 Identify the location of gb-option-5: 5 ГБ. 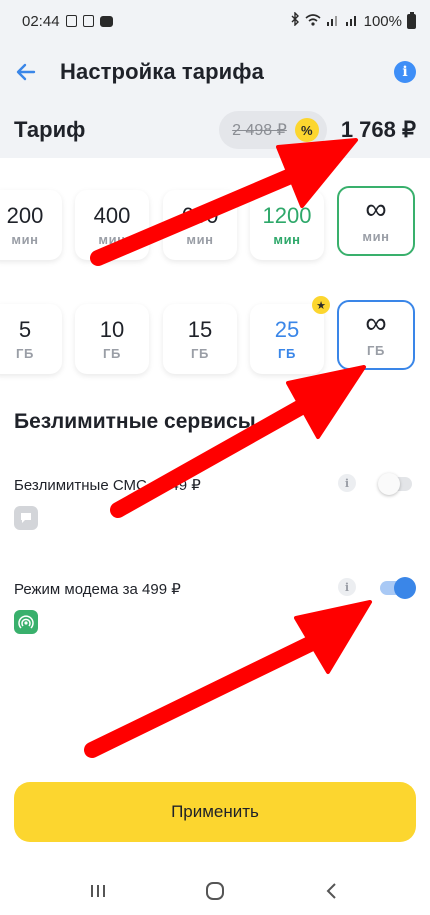
(31, 339).